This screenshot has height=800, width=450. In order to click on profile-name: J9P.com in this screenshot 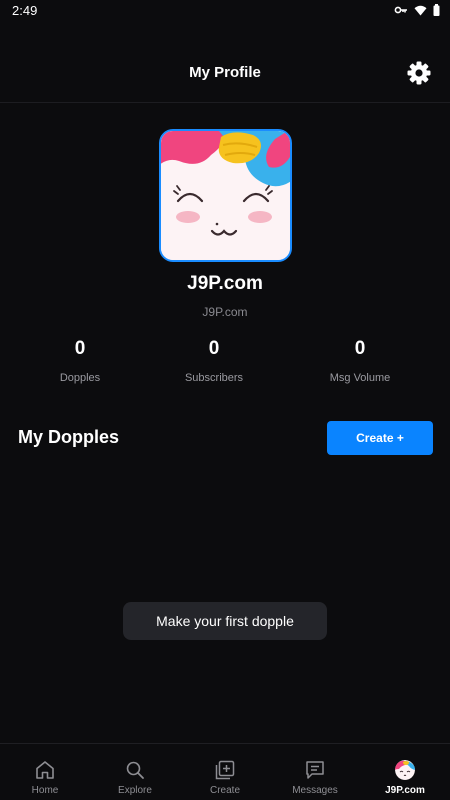, I will do `click(225, 283)`.